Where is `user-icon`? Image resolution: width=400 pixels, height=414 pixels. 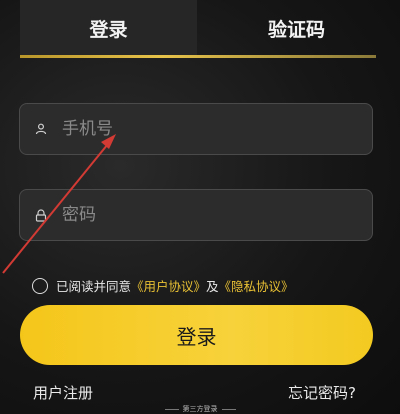
user-icon is located at coordinates (41, 129).